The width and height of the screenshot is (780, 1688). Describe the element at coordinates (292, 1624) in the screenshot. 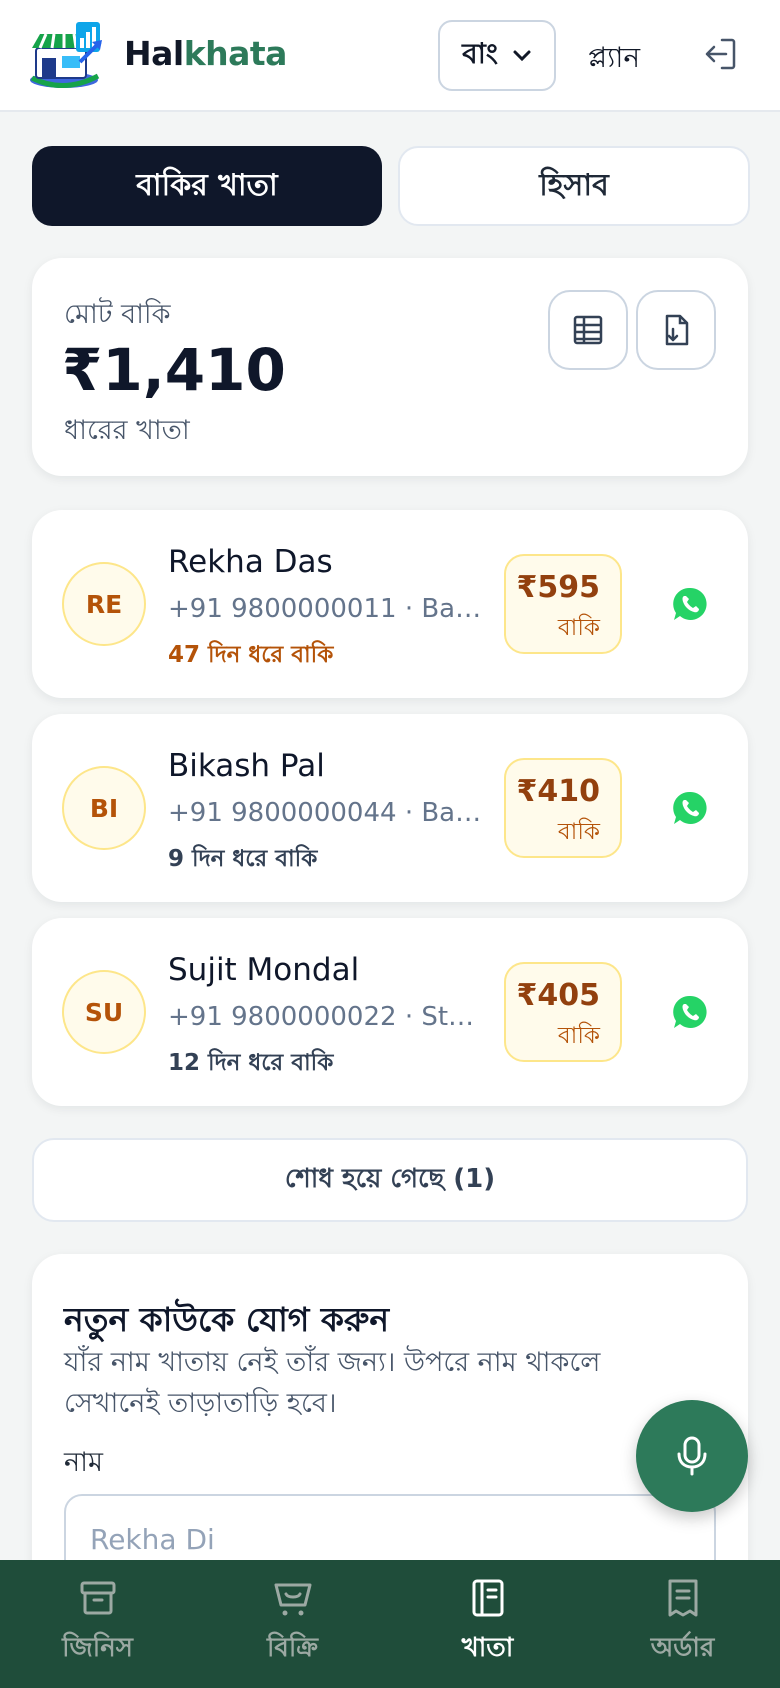

I see `nav-item-sales: বিক্রি` at that location.